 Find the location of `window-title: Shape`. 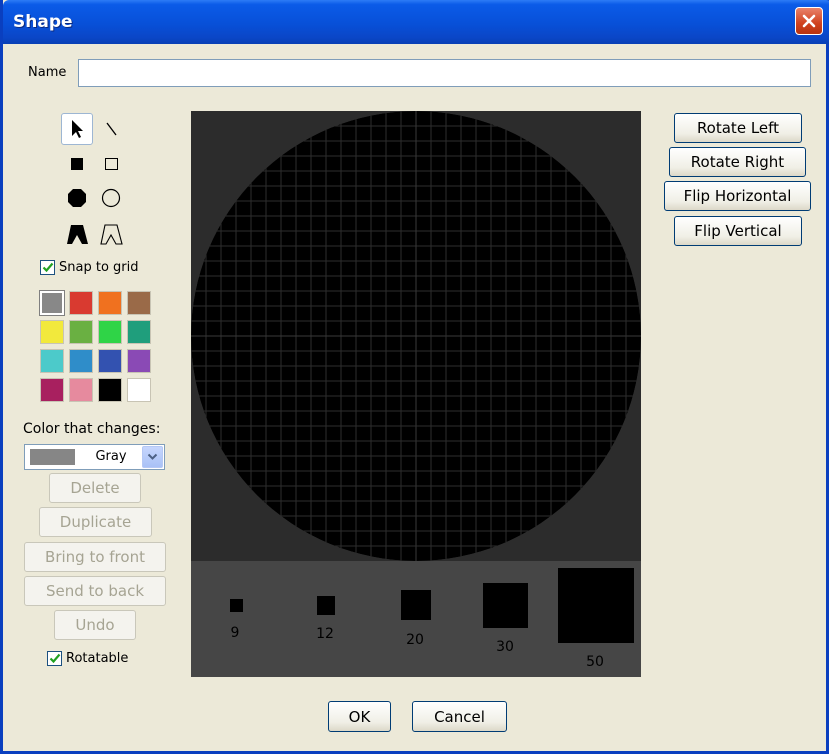

window-title: Shape is located at coordinates (43, 22).